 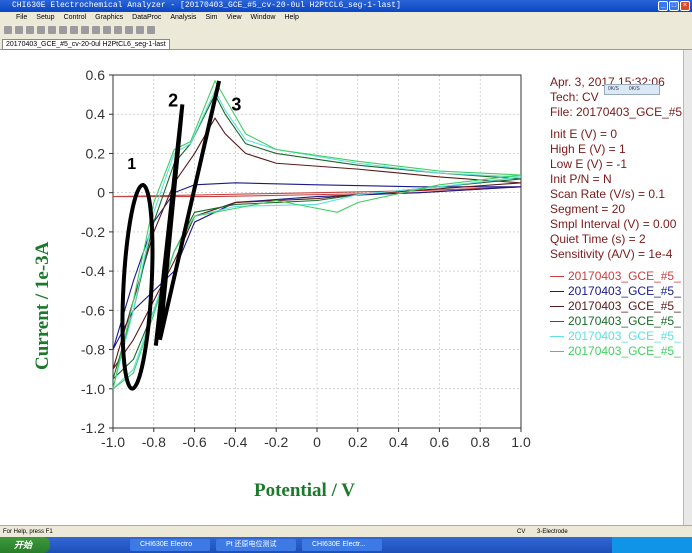 I want to click on param-2: Low E (V) = -1, so click(x=589, y=164).